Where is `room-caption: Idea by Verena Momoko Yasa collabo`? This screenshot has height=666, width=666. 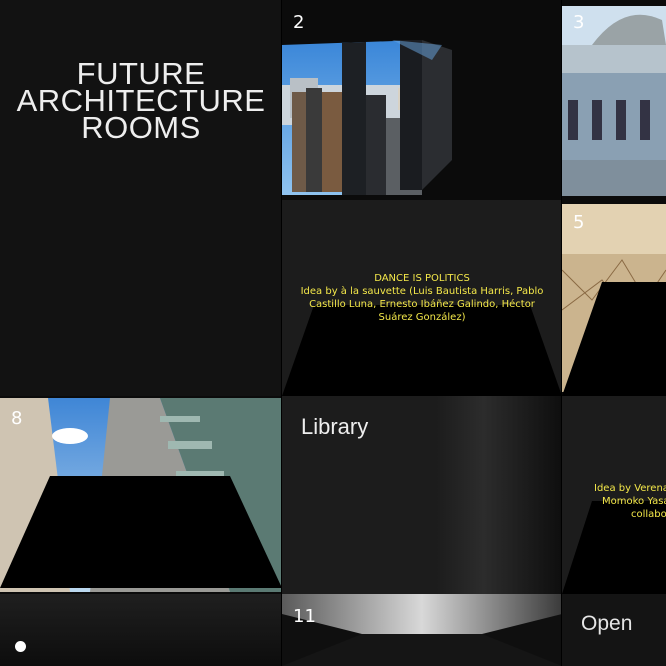
room-caption: Idea by Verena Momoko Yasa collabo is located at coordinates (630, 501).